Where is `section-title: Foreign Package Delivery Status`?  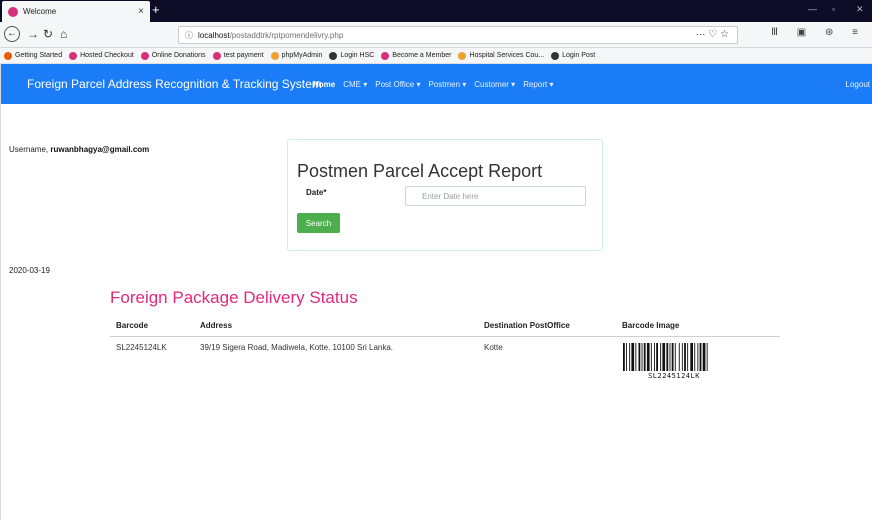 section-title: Foreign Package Delivery Status is located at coordinates (234, 297).